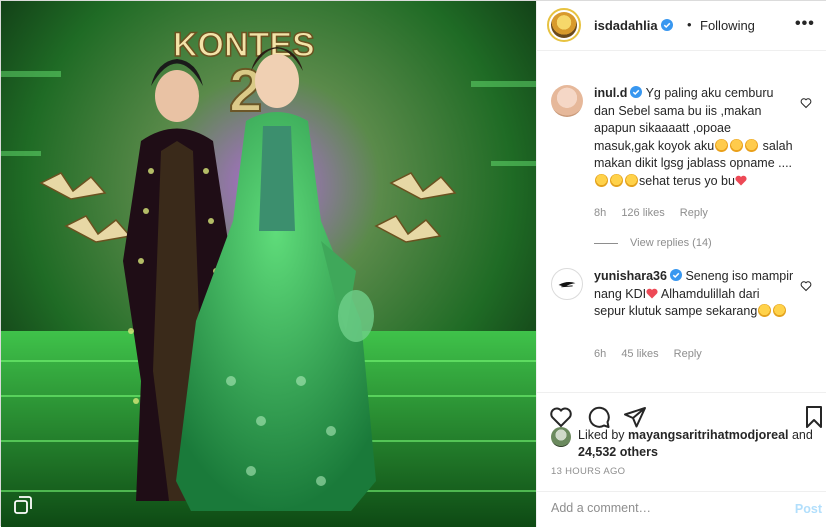 This screenshot has height=528, width=826. I want to click on bookmark-icon, so click(814, 417).